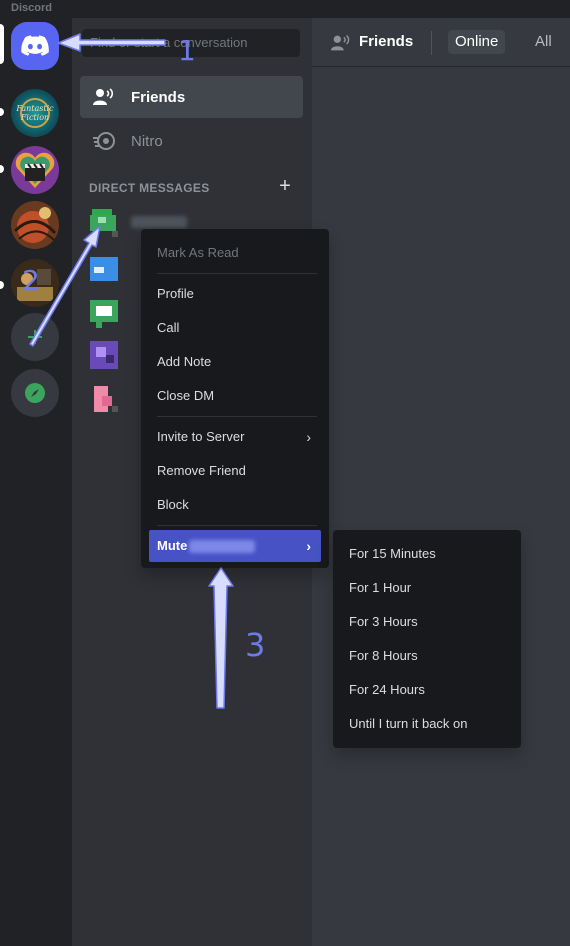 This screenshot has width=570, height=946. Describe the element at coordinates (191, 141) in the screenshot. I see `nav-nitro: Nitro` at that location.